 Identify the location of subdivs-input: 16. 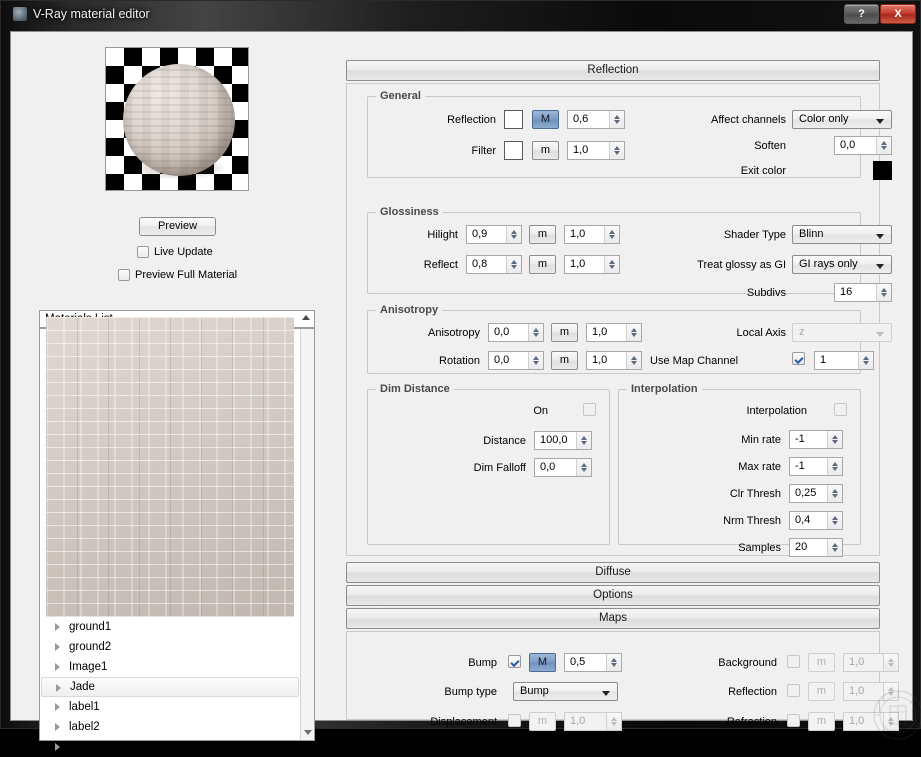
(863, 292).